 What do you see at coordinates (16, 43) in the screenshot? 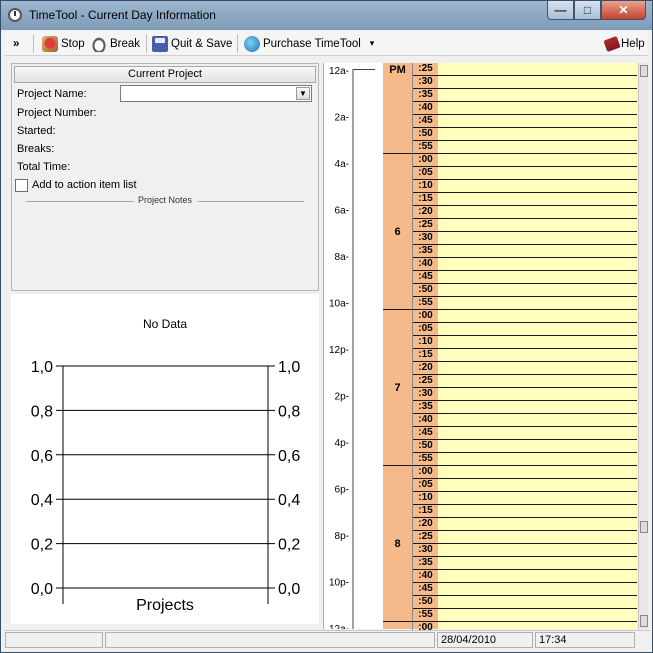
I see `expand-button: »` at bounding box center [16, 43].